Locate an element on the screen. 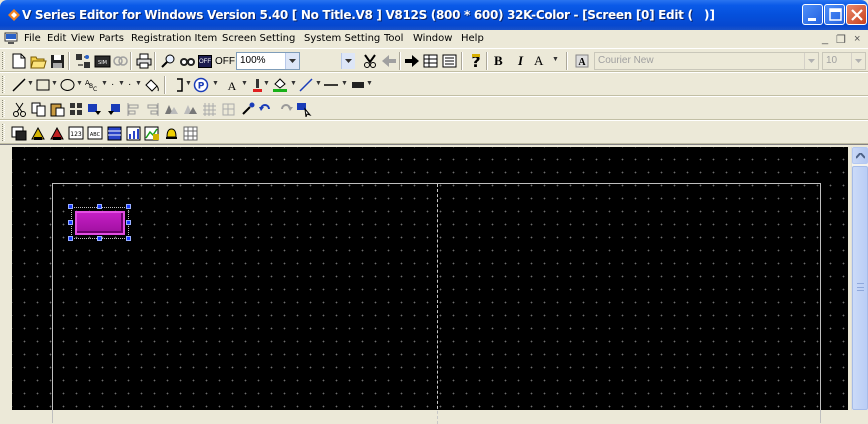 The height and width of the screenshot is (424, 868). pen-color-dropdown-icon: ▼ is located at coordinates (266, 83).